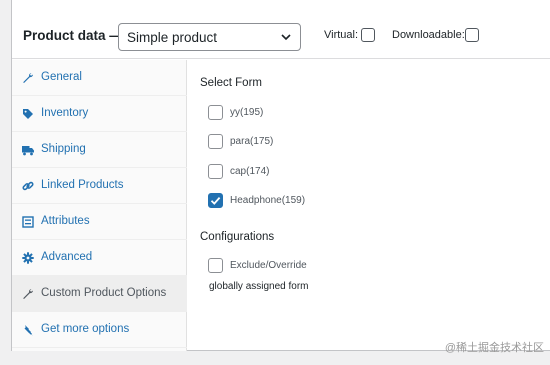  I want to click on downloadable-checkbox, so click(472, 35).